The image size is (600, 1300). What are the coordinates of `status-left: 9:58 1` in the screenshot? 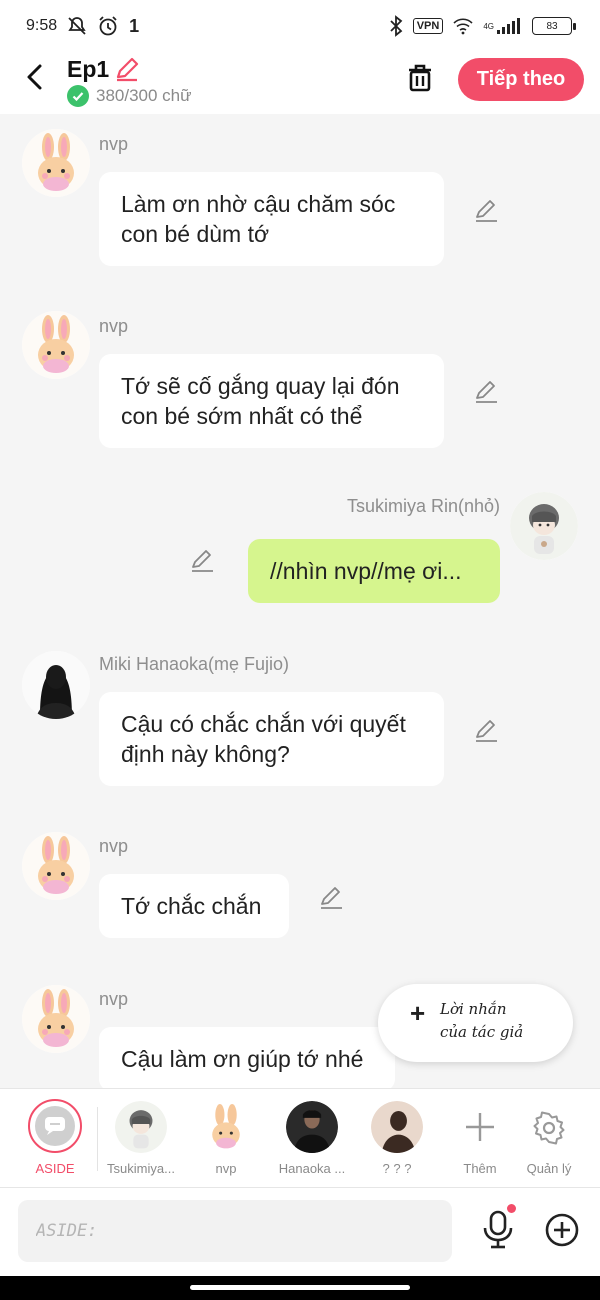 It's located at (82, 26).